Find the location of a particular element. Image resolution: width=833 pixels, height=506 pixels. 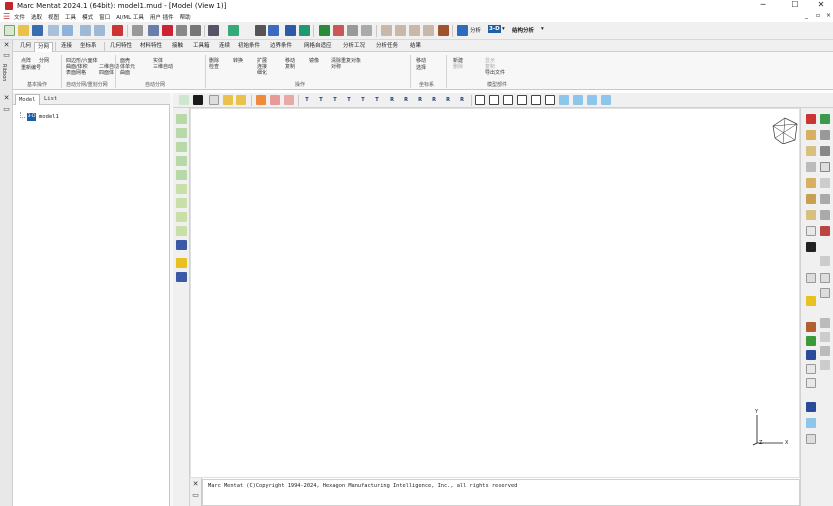

translate-y-neg-button: T is located at coordinates (335, 100).